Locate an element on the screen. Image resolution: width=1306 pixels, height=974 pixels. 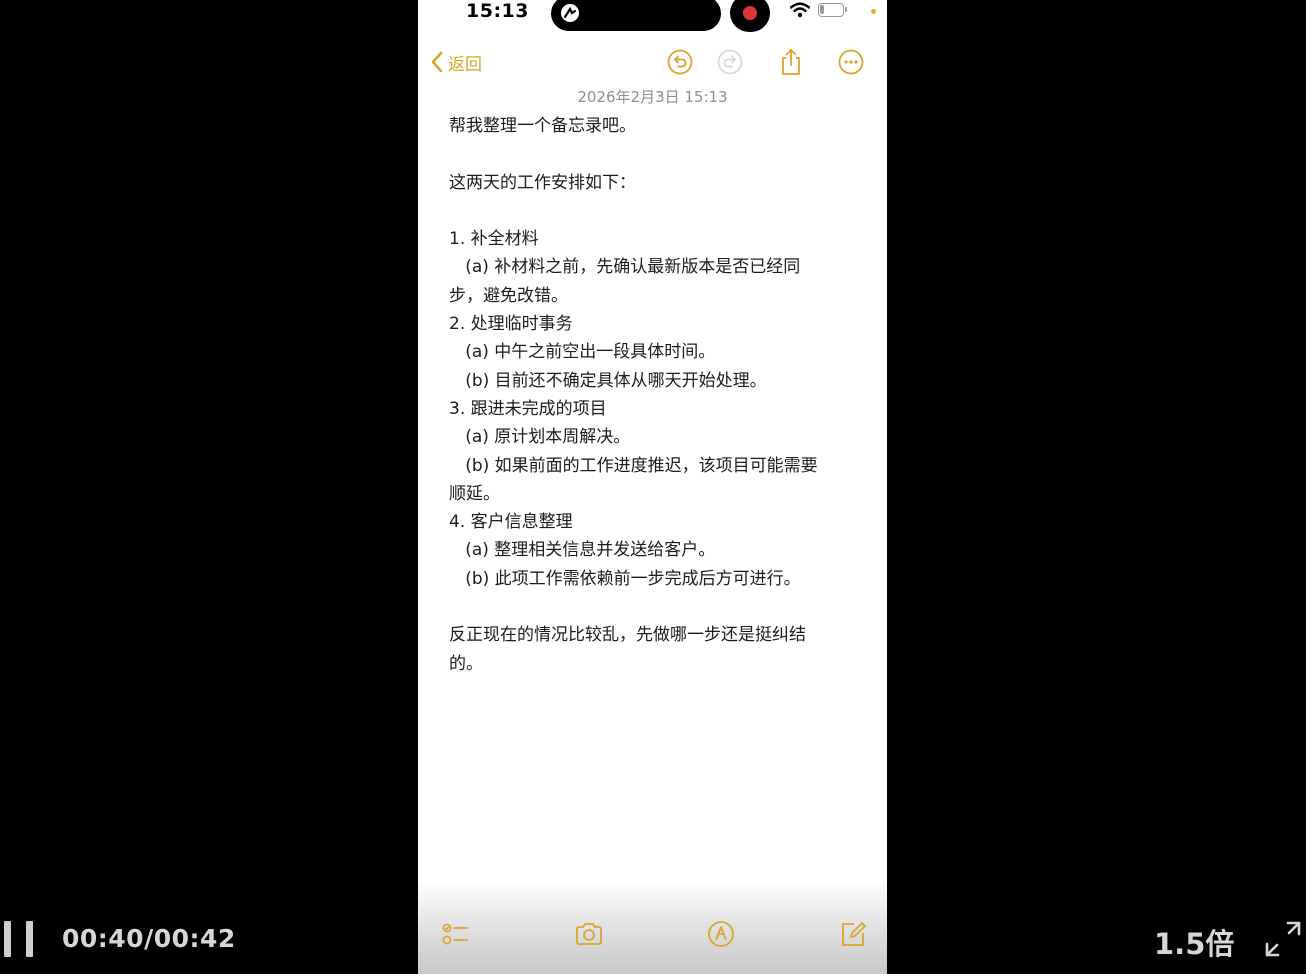
note-line: (b) 如果前面的工作进度推迟，该项目可能需要 is located at coordinates (633, 465).